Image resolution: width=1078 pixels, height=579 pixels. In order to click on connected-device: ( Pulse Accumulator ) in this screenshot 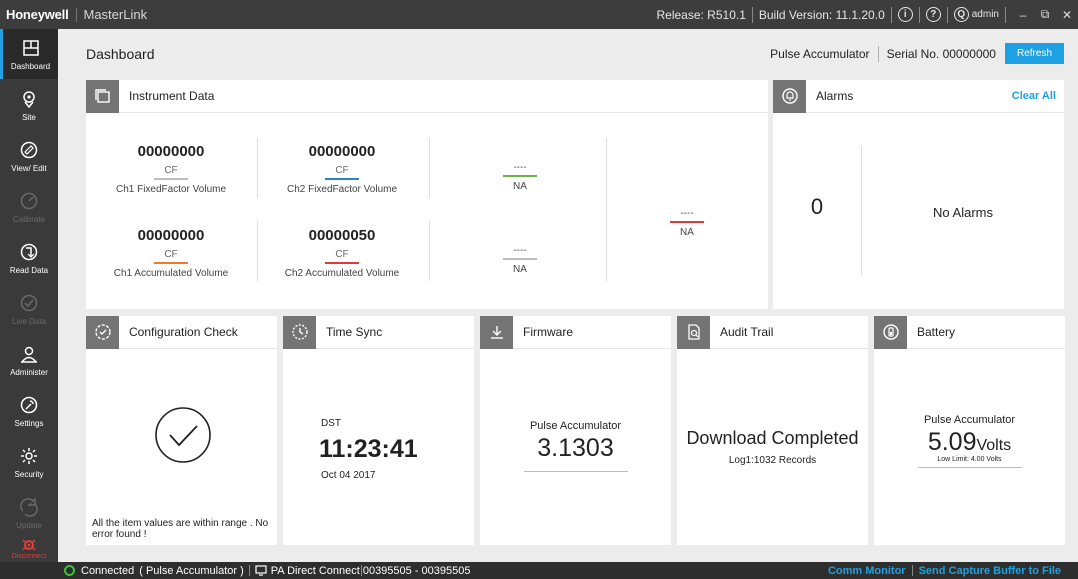, I will do `click(191, 570)`.